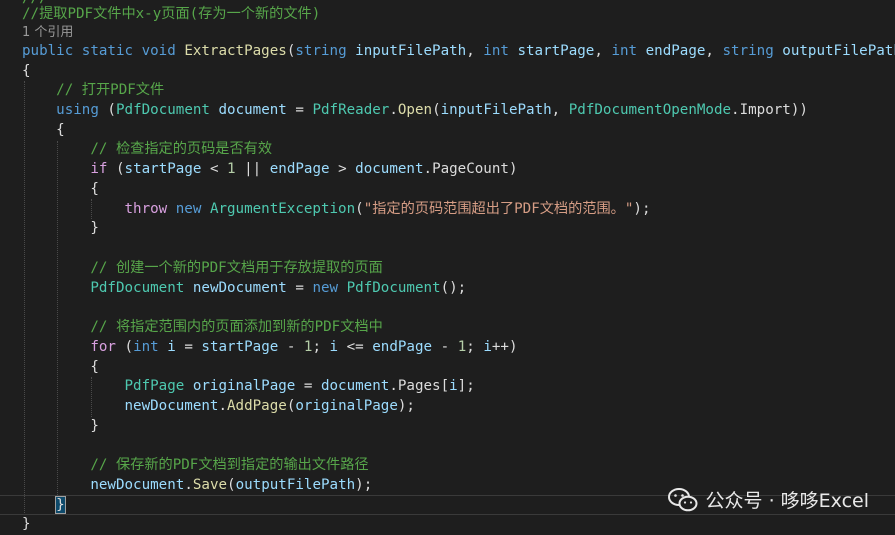  I want to click on code-line: //提取PDF文件中x-y页面(存为一个新的文件), so click(171, 14).